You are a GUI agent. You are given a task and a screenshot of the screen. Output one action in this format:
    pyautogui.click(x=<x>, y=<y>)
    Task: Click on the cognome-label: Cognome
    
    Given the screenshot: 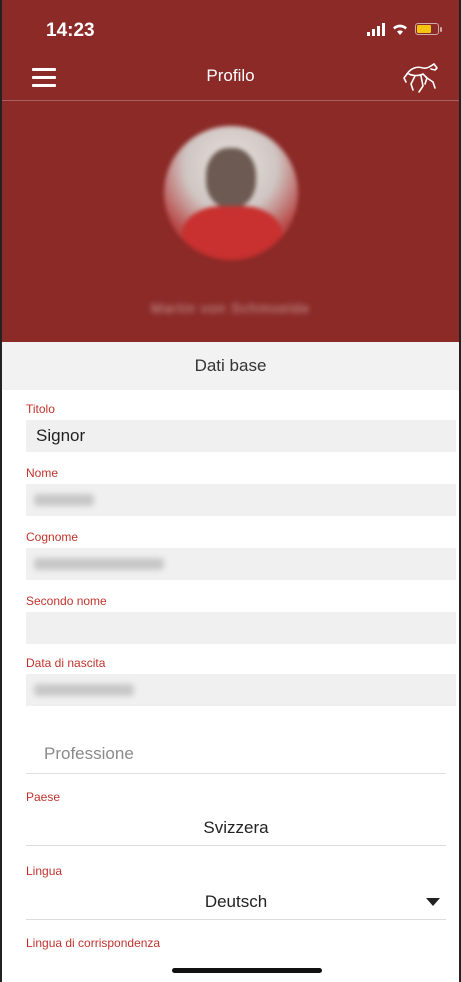 What is the action you would take?
    pyautogui.click(x=52, y=537)
    